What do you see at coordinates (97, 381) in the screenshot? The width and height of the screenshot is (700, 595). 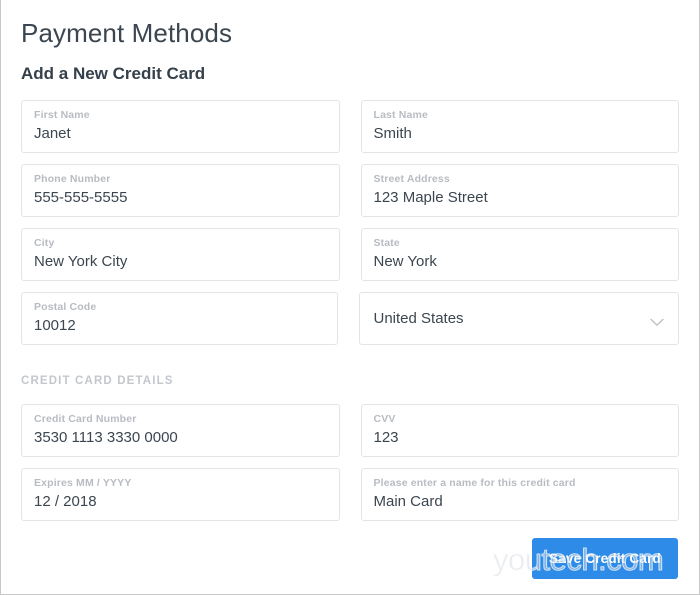 I see `credit-card-details-heading: CREDIT CARD DETAILS` at bounding box center [97, 381].